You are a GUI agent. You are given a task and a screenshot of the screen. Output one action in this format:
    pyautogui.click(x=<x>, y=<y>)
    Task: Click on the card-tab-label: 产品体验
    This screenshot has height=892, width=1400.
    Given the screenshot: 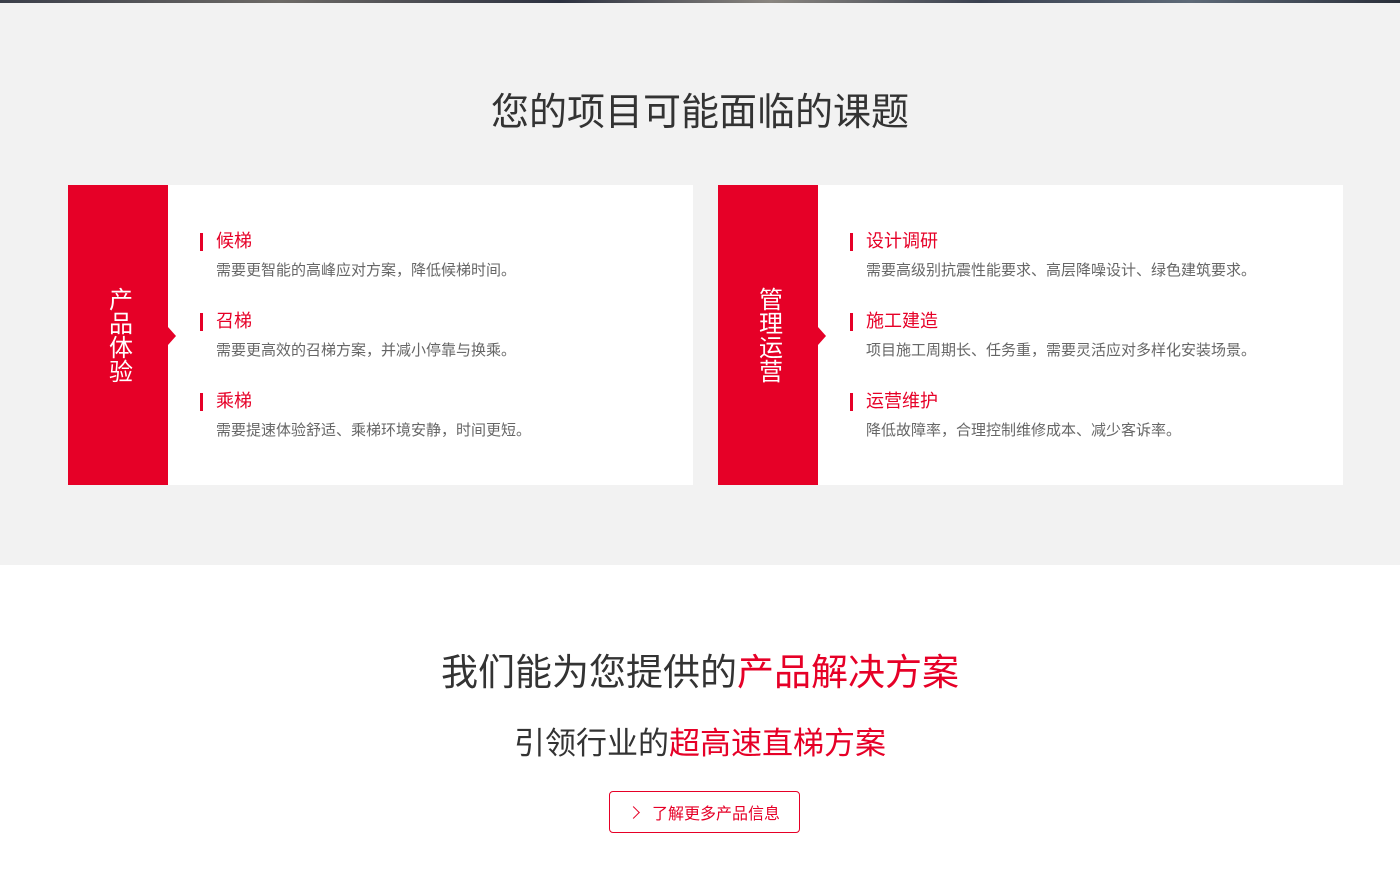 What is the action you would take?
    pyautogui.click(x=118, y=335)
    